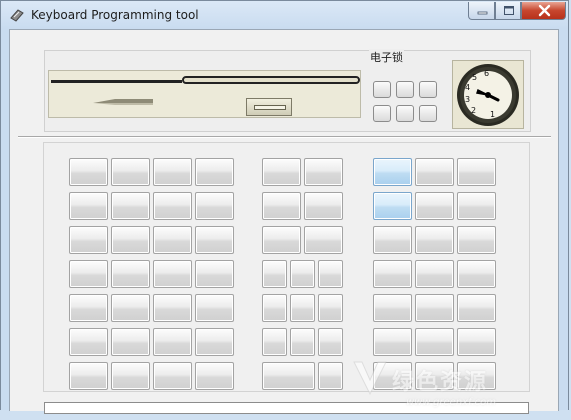 The image size is (571, 420). What do you see at coordinates (269, 107) in the screenshot?
I see `card-reader-button` at bounding box center [269, 107].